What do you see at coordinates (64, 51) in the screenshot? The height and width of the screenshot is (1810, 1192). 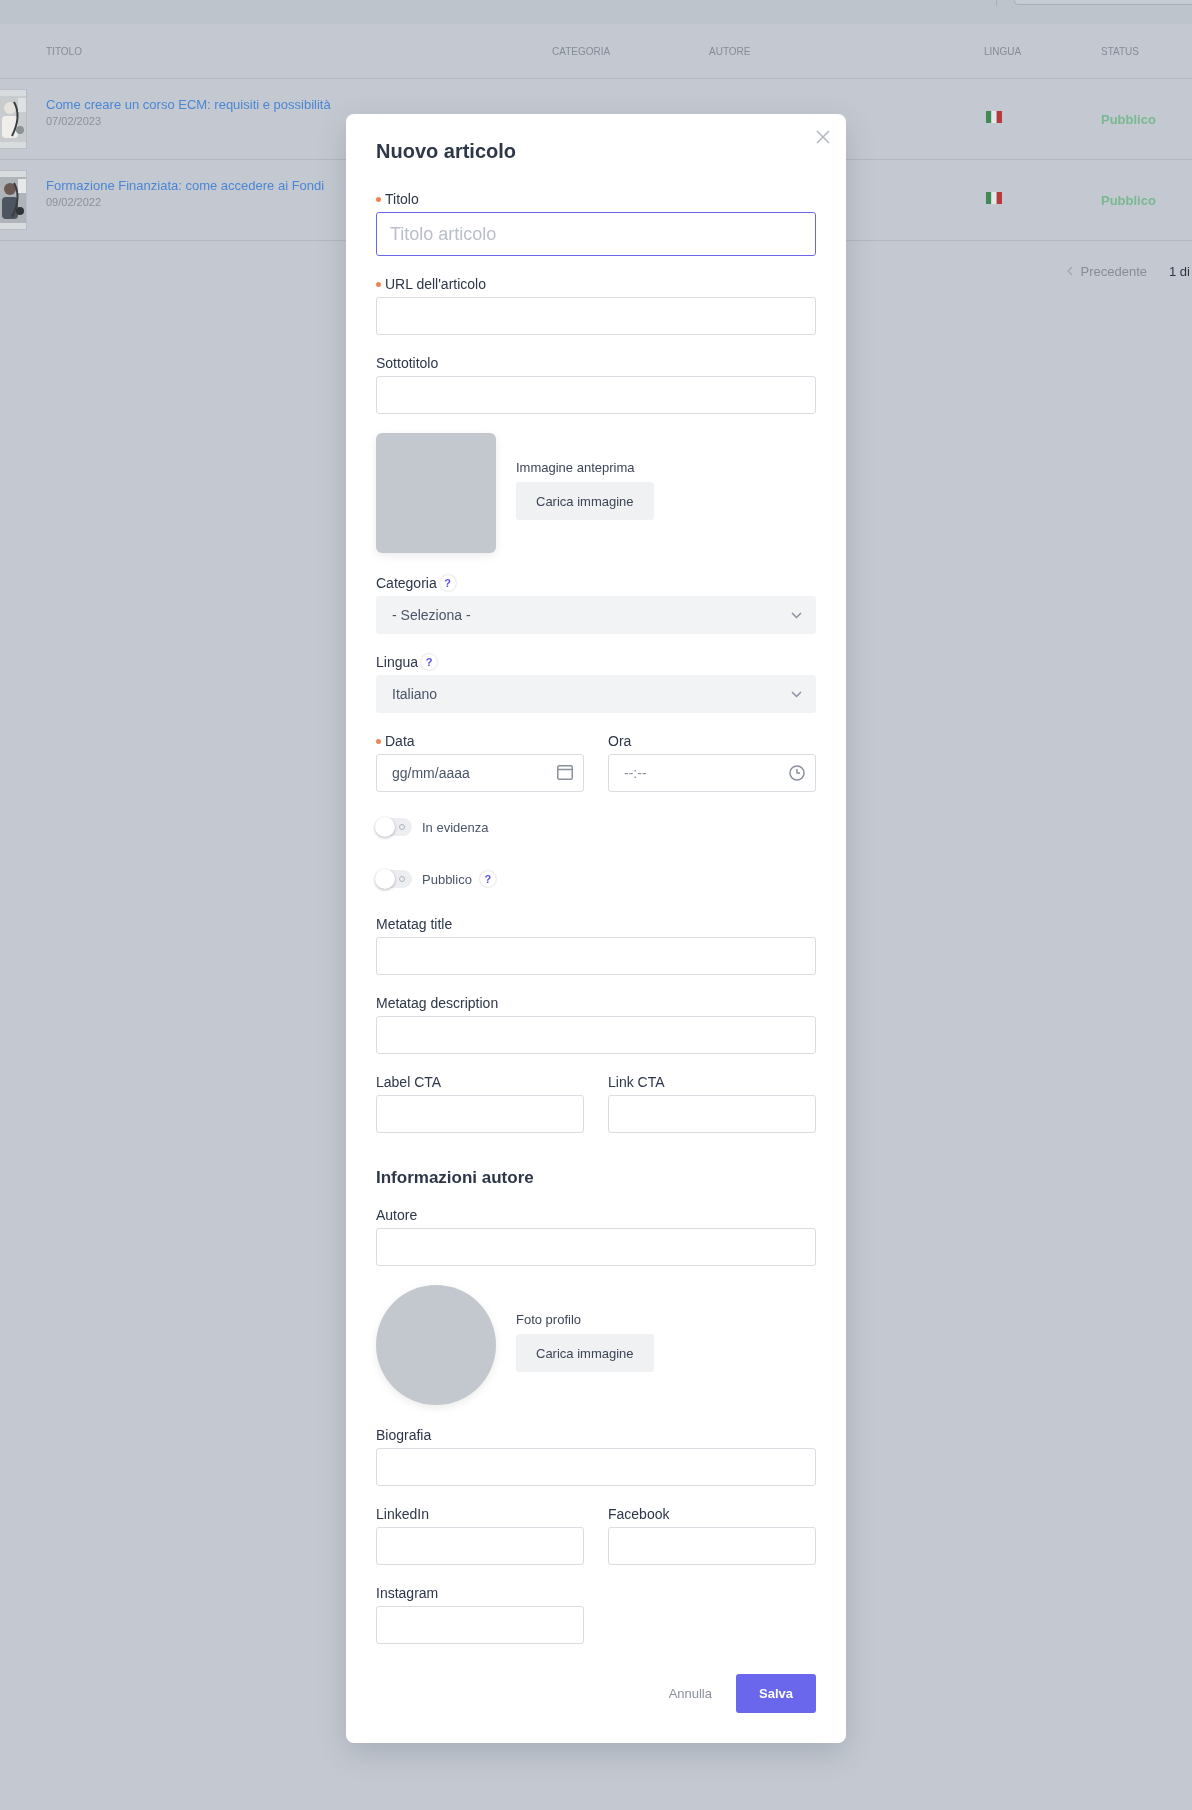 I see `column-header: TITOLO` at bounding box center [64, 51].